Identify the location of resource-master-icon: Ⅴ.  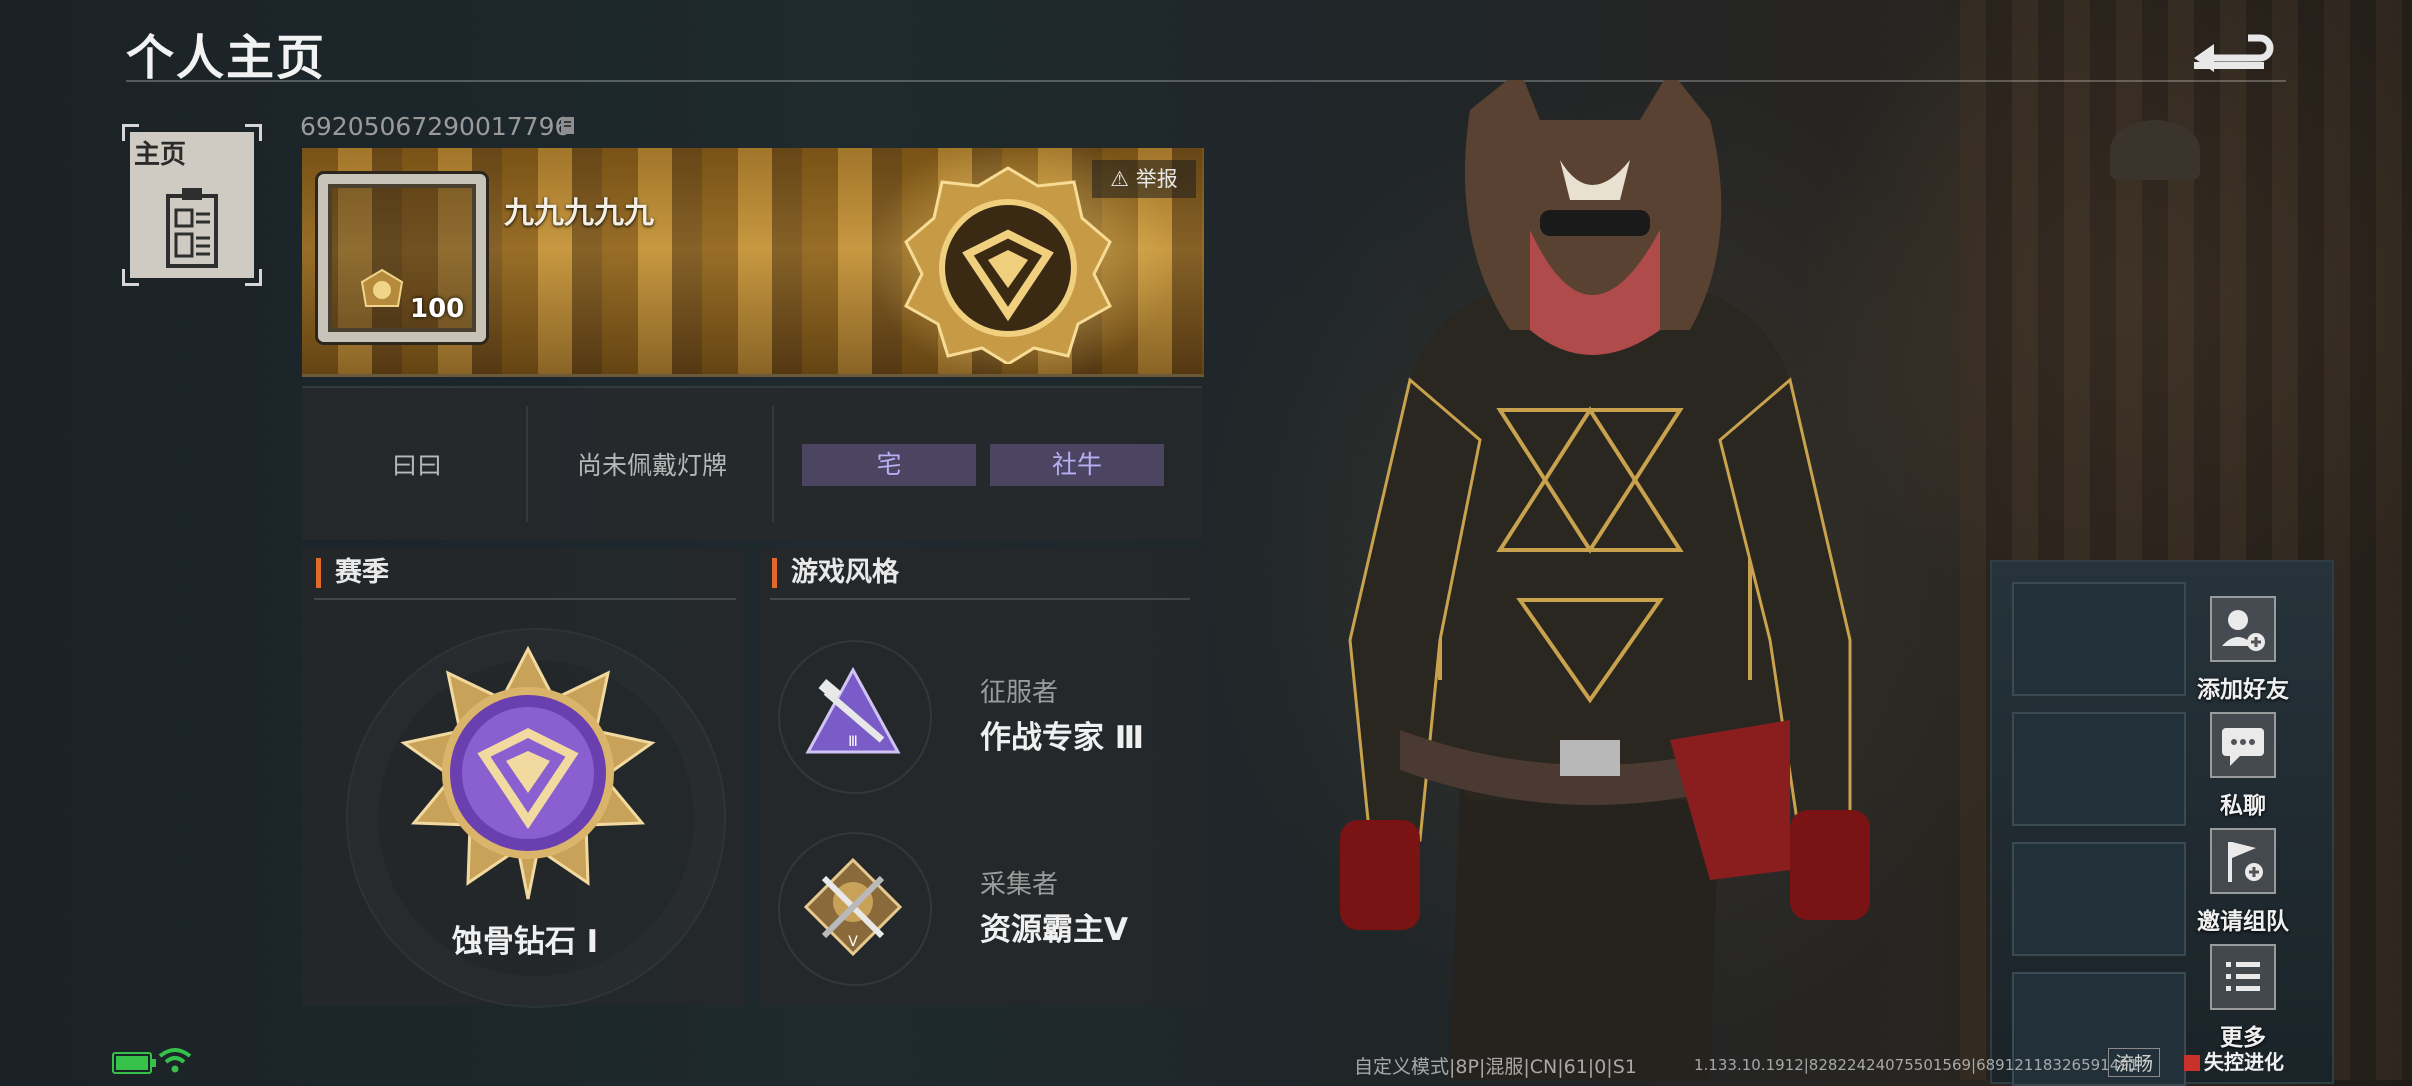
(853, 907).